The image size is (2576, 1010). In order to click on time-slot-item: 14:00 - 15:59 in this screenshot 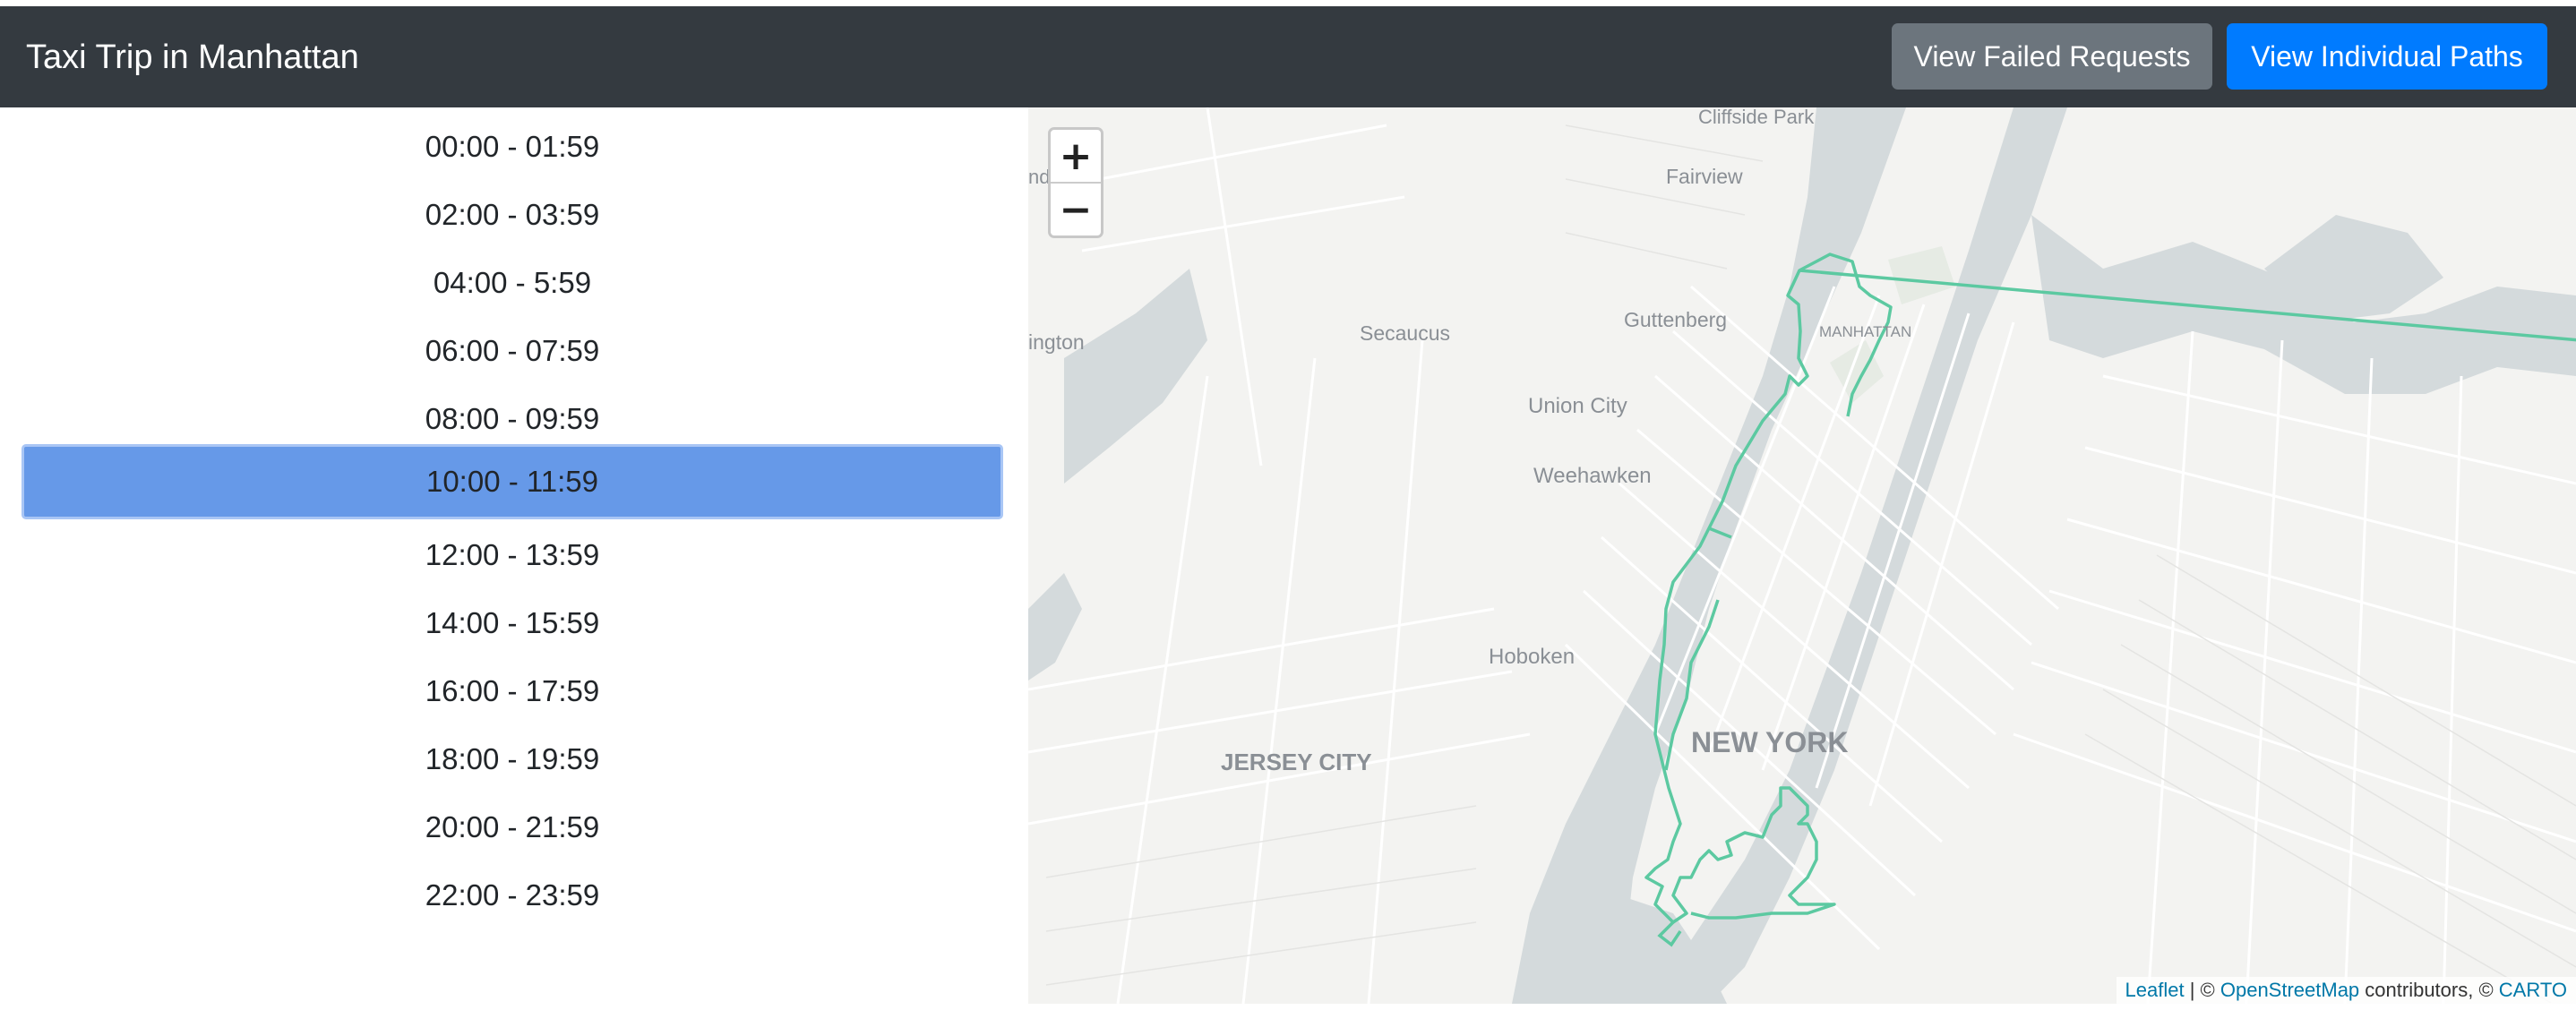, I will do `click(512, 623)`.